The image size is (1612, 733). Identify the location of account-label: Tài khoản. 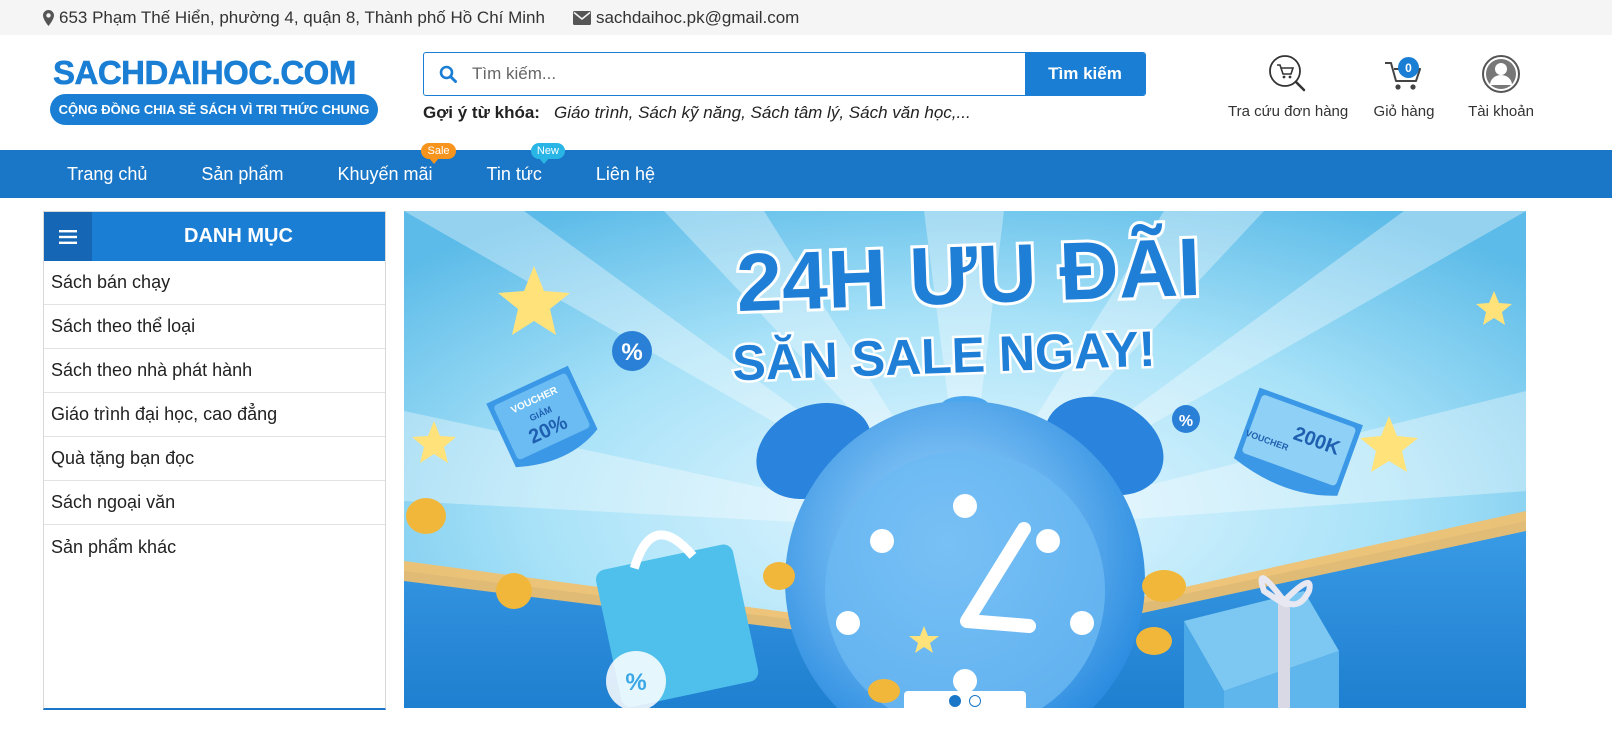
(1501, 111).